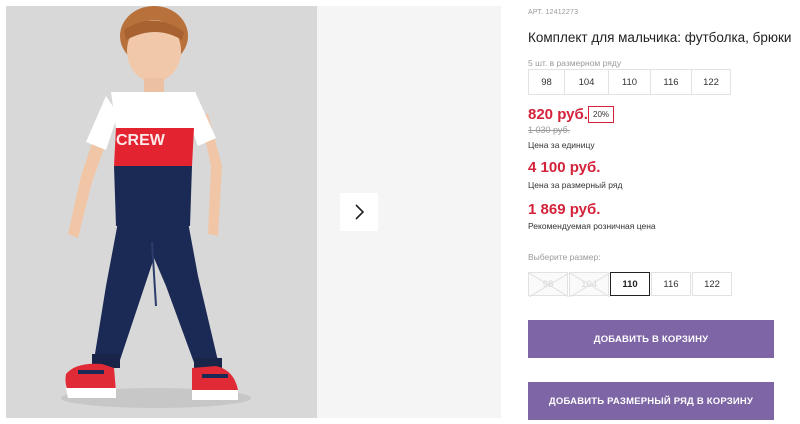  I want to click on sku-label: АРТ., so click(536, 12).